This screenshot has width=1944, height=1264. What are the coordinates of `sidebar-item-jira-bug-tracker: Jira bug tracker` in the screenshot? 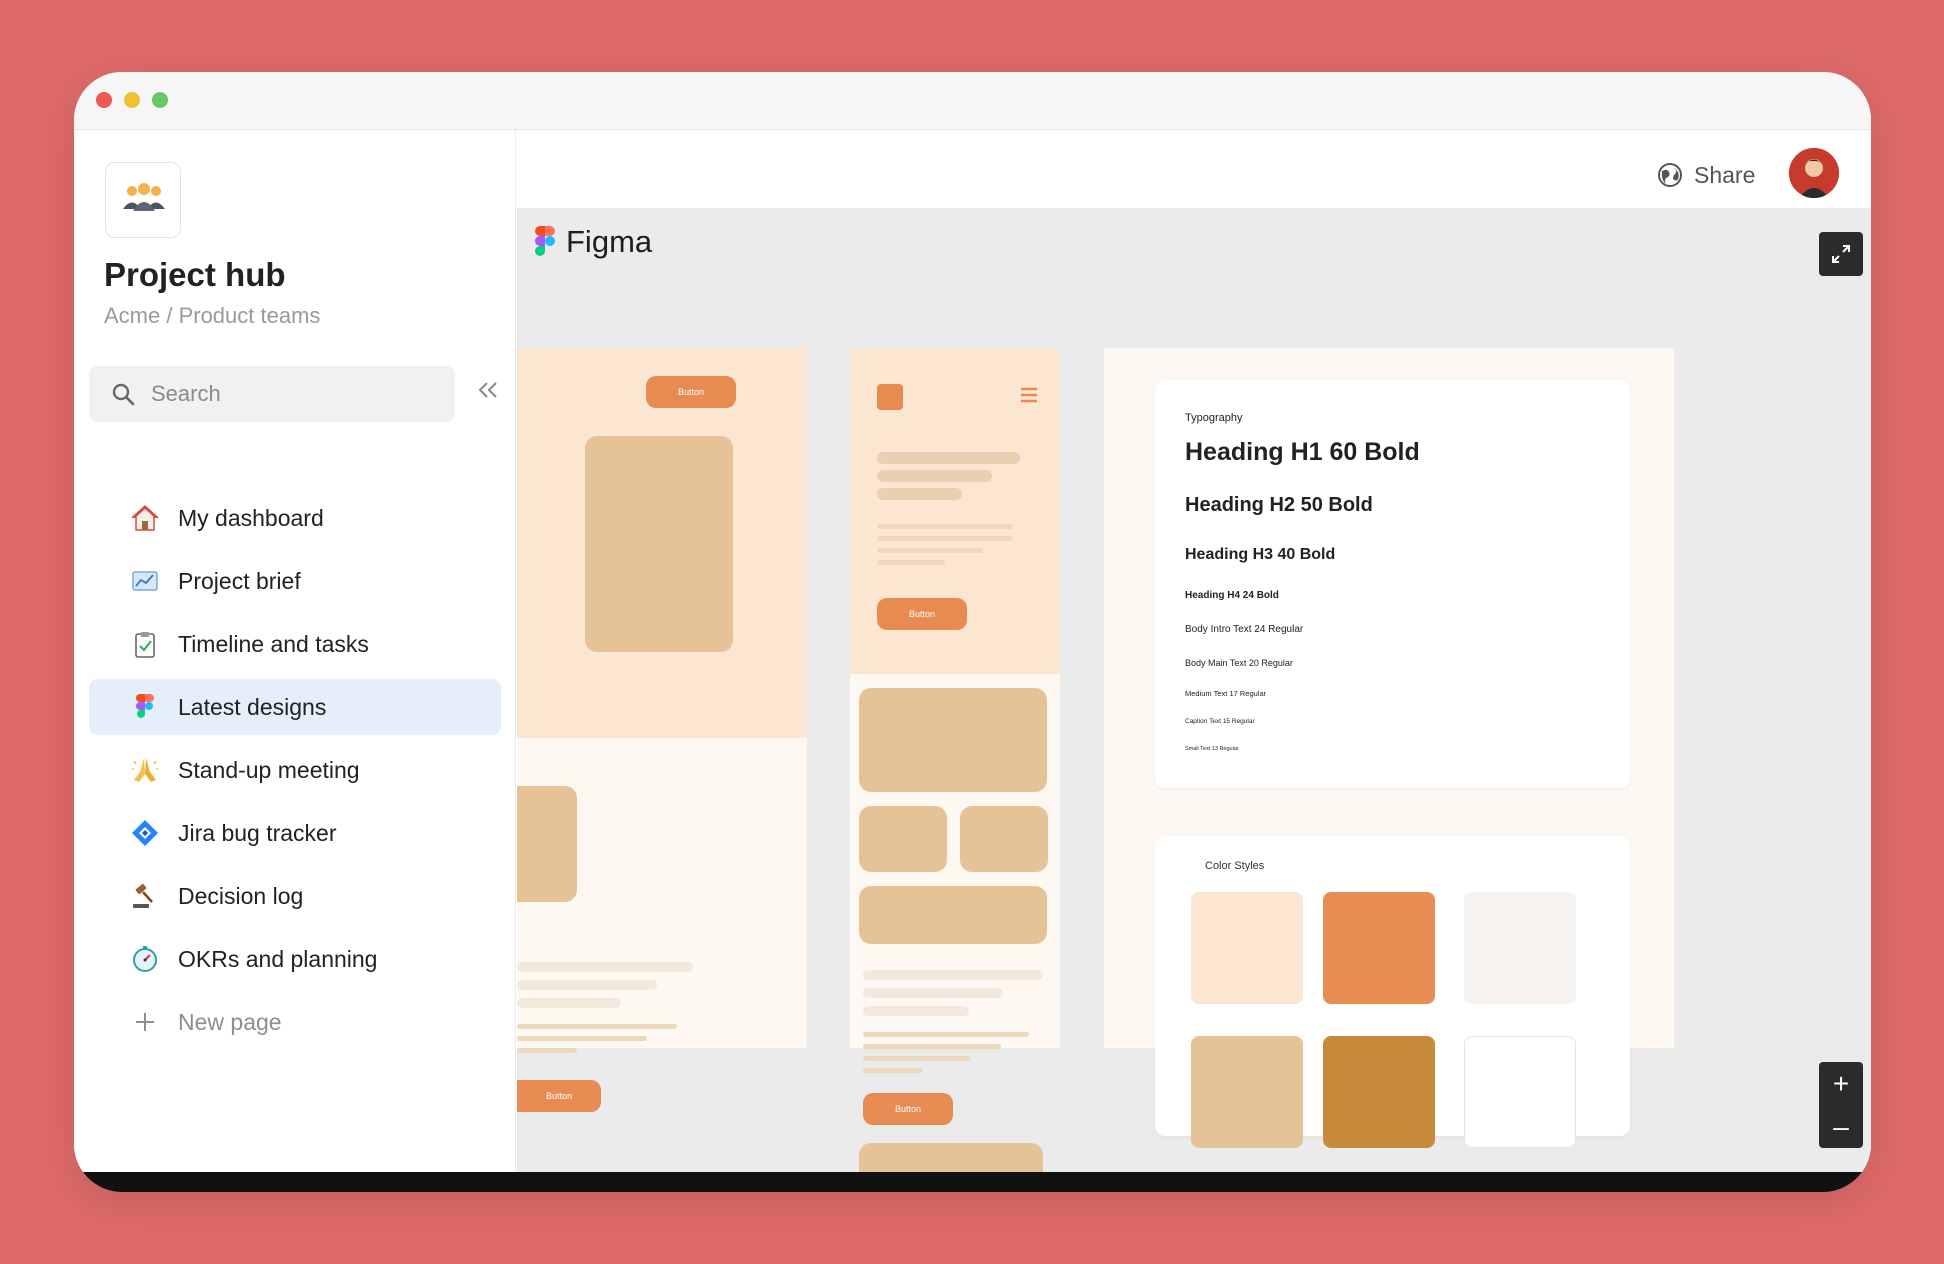 It's located at (295, 833).